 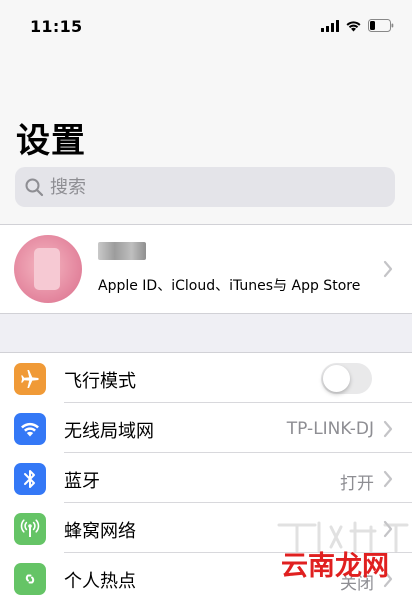 What do you see at coordinates (210, 187) in the screenshot?
I see `search-input` at bounding box center [210, 187].